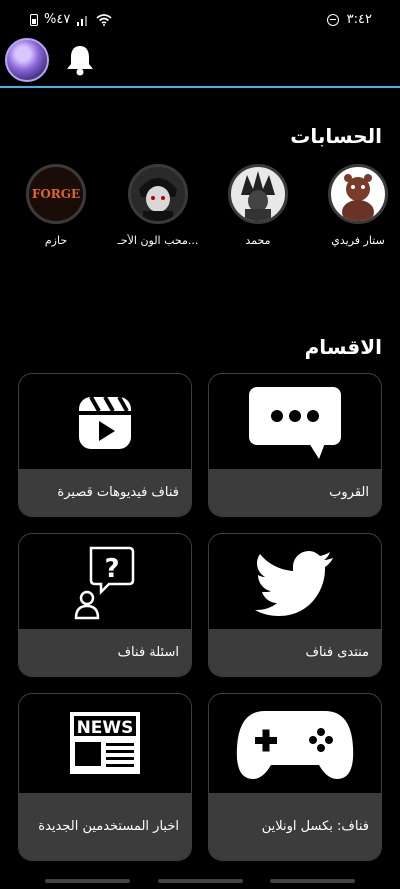 Image resolution: width=400 pixels, height=889 pixels. I want to click on header-divider, so click(200, 87).